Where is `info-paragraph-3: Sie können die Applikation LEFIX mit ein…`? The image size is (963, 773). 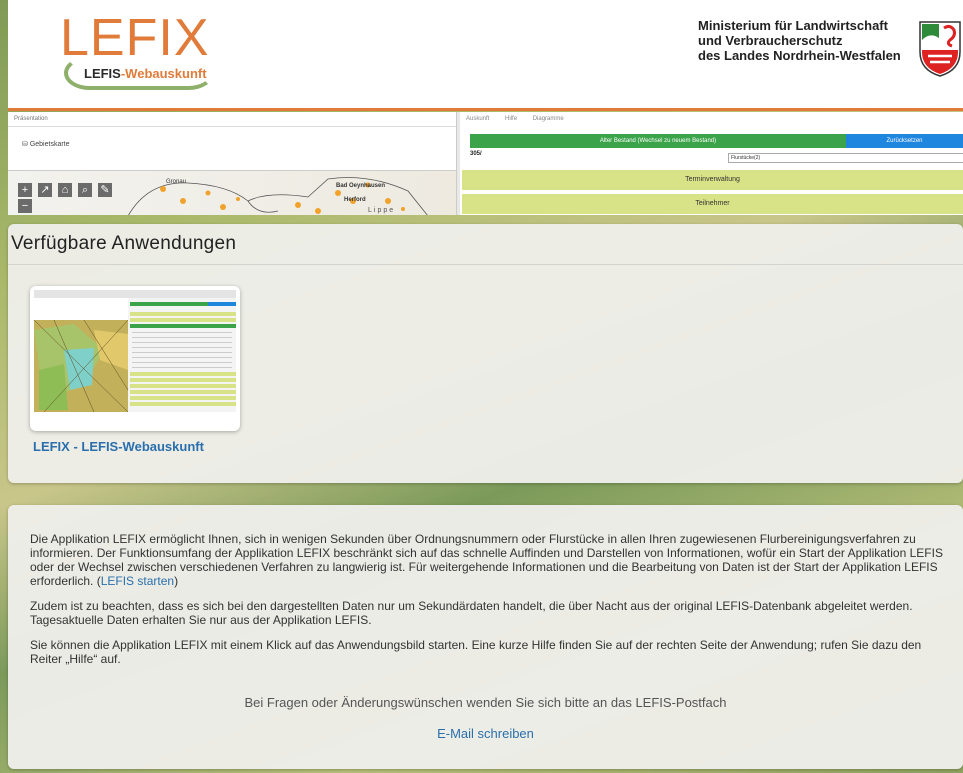
info-paragraph-3: Sie können die Applikation LEFIX mit ein… is located at coordinates (476, 652).